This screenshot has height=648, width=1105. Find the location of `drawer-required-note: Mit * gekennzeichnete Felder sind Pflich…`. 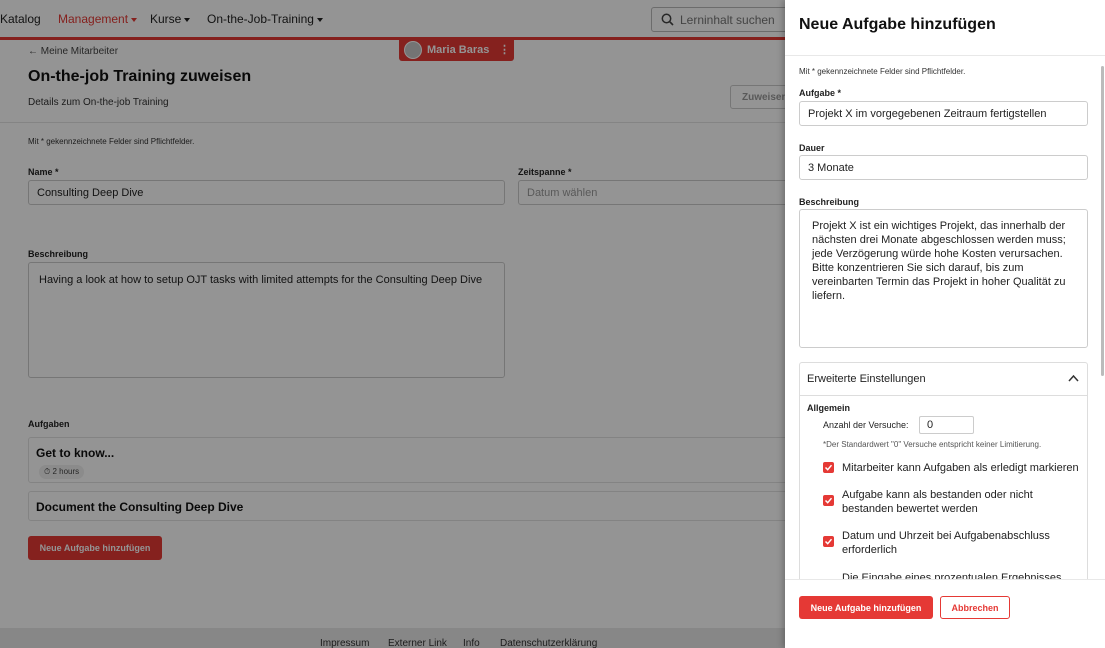

drawer-required-note: Mit * gekennzeichnete Felder sind Pflich… is located at coordinates (882, 71).